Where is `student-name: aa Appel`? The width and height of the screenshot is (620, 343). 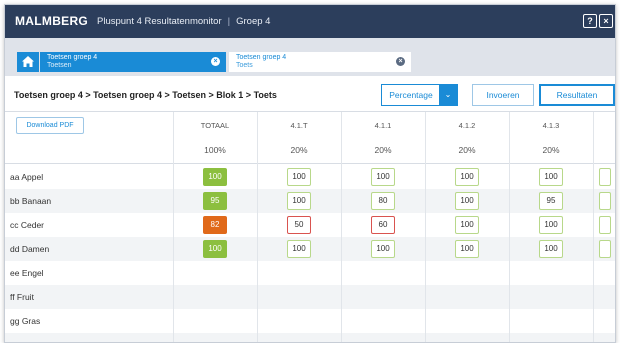 student-name: aa Appel is located at coordinates (27, 177).